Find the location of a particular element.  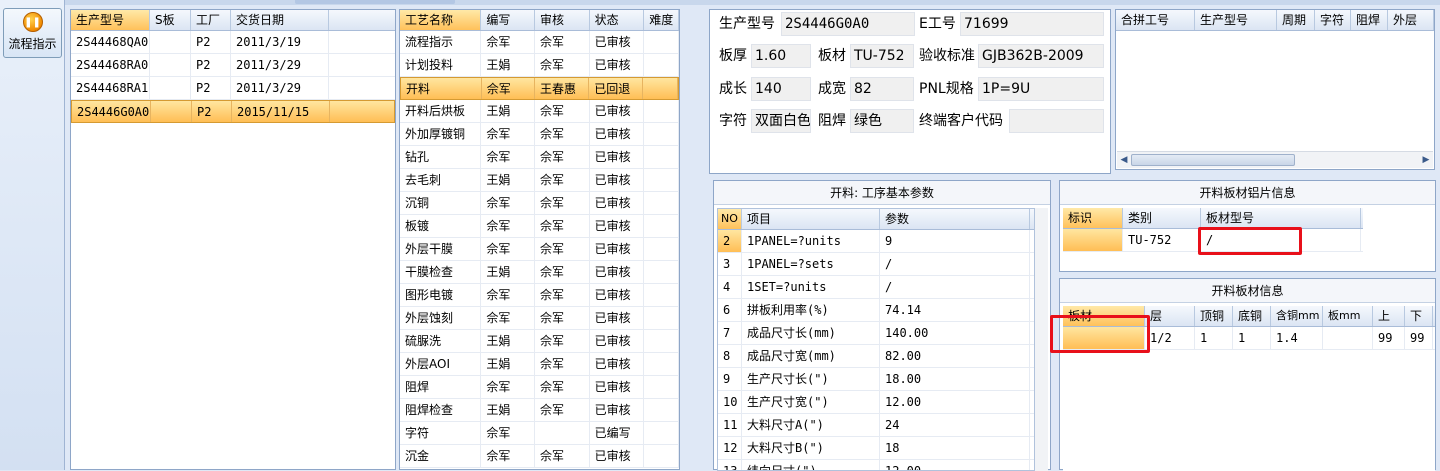

process-row: 图形电镀 佘军 佘军 已审核 is located at coordinates (539, 295).